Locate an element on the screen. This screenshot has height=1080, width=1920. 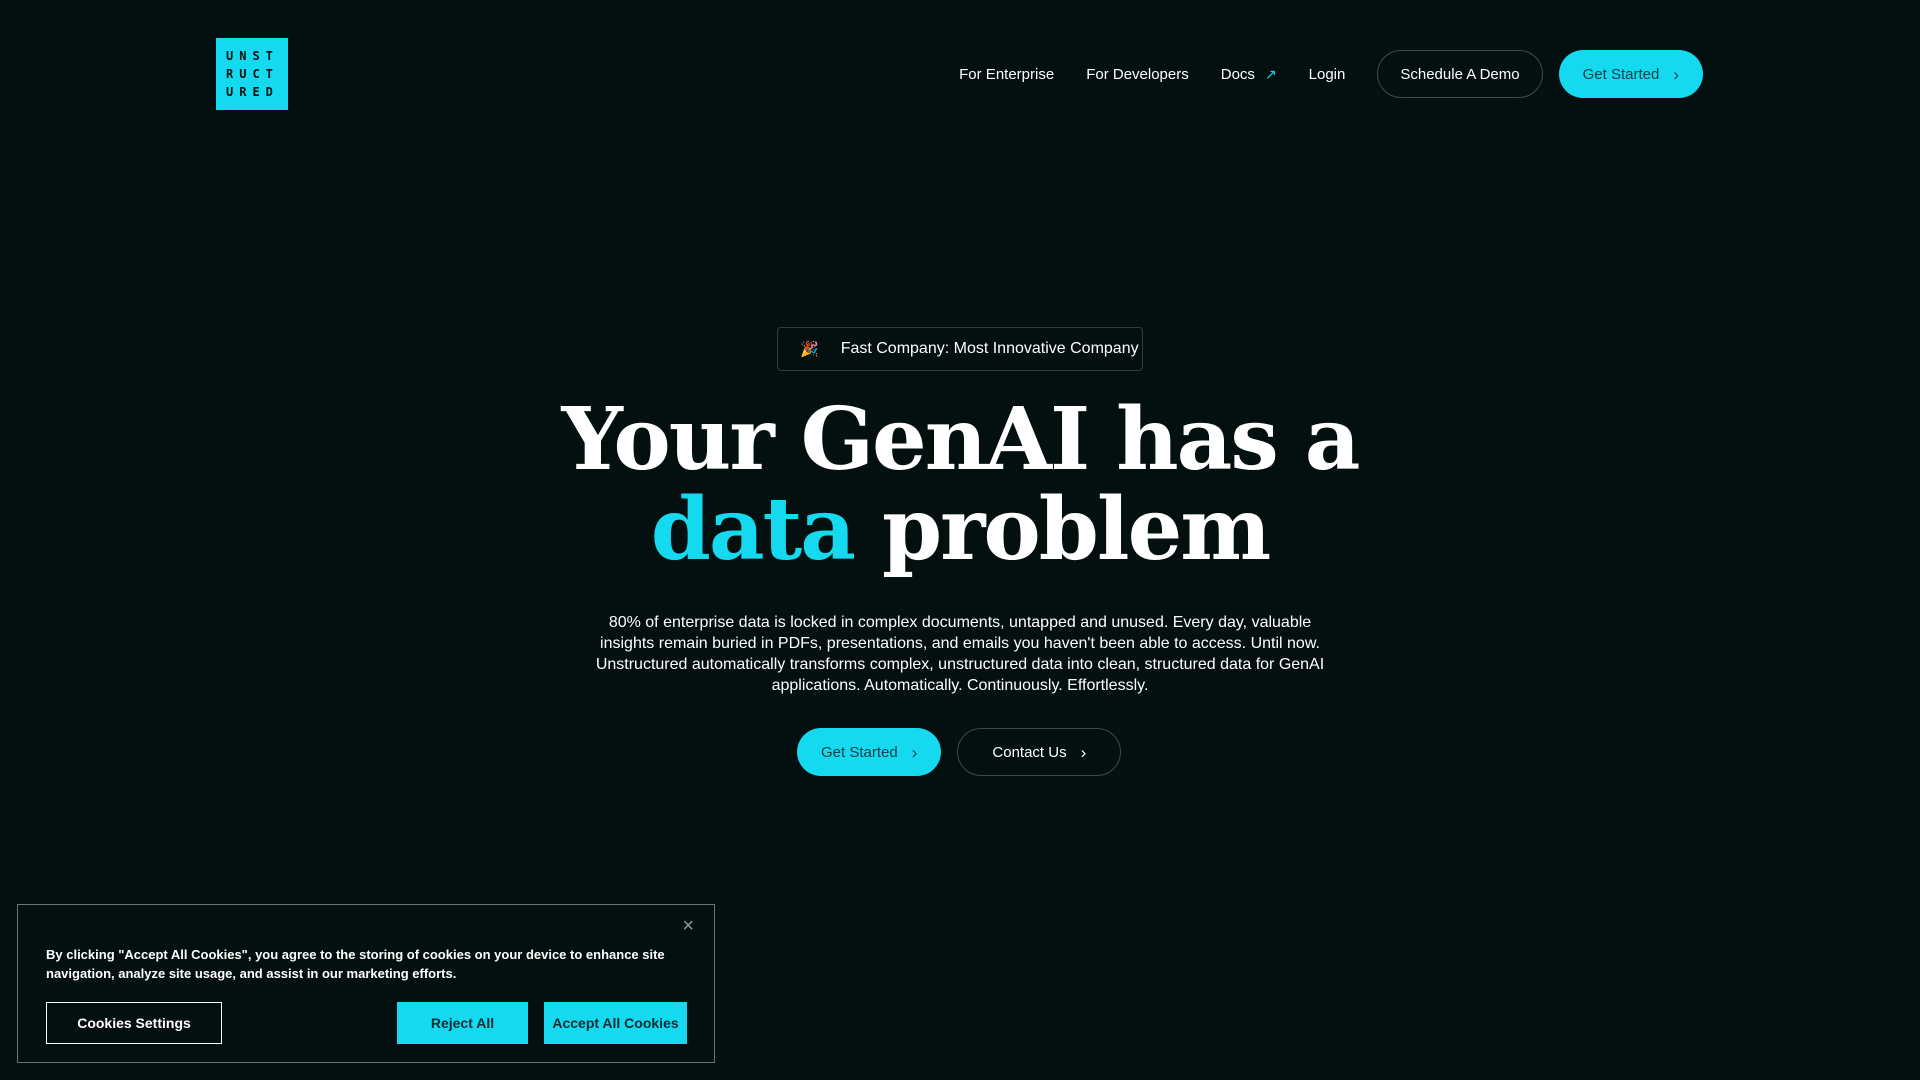
external-link-icon: ↗ is located at coordinates (1270, 73).